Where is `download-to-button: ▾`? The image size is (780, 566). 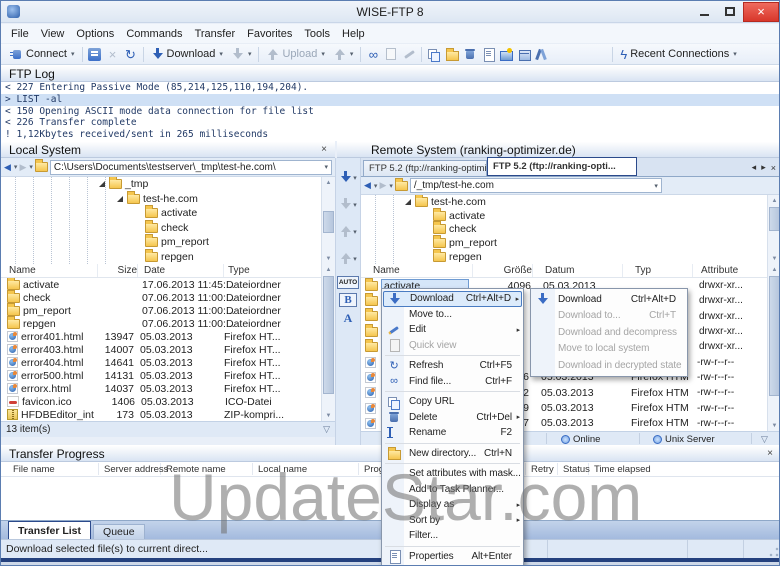 download-to-button: ▾ is located at coordinates (241, 54).